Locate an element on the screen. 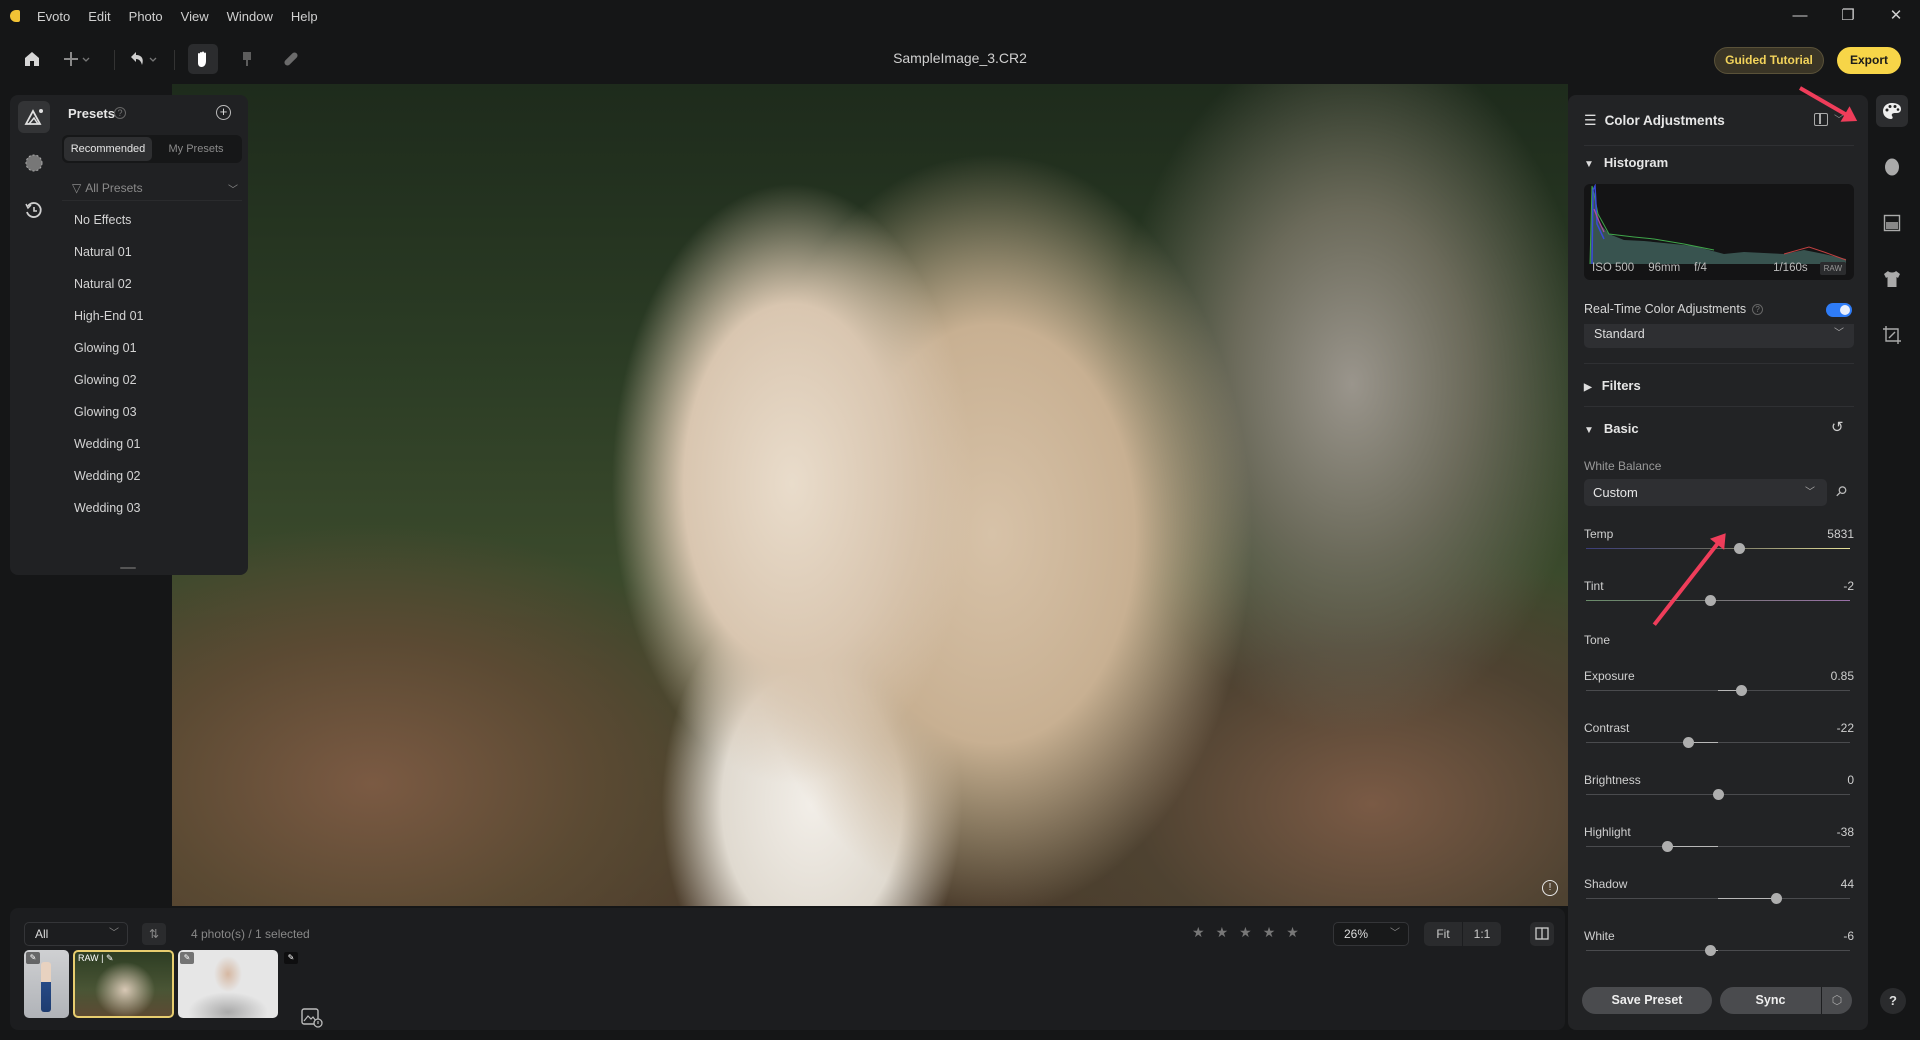 Image resolution: width=1920 pixels, height=1040 pixels. contrast-slider: Contrast -22 is located at coordinates (1719, 741).